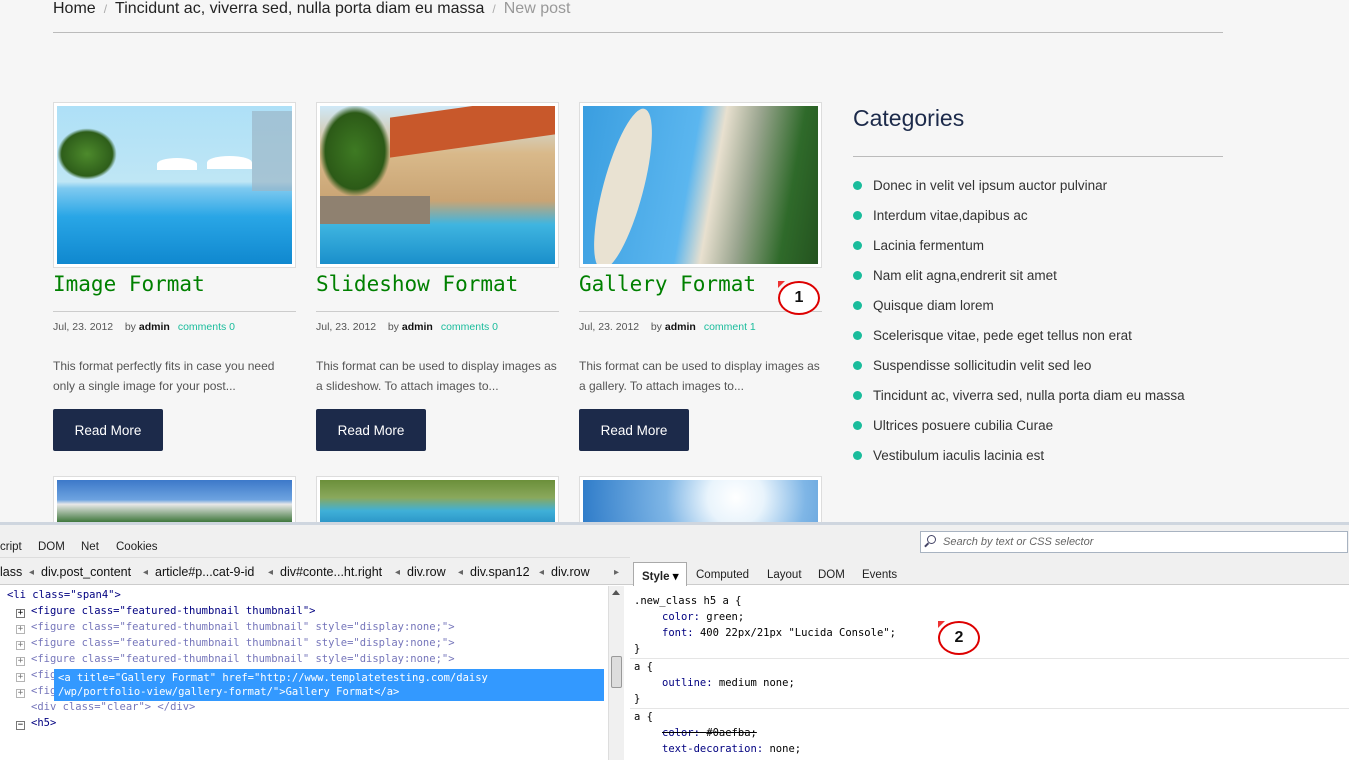  Describe the element at coordinates (730, 327) in the screenshot. I see `post-comments-link: comment 1` at that location.